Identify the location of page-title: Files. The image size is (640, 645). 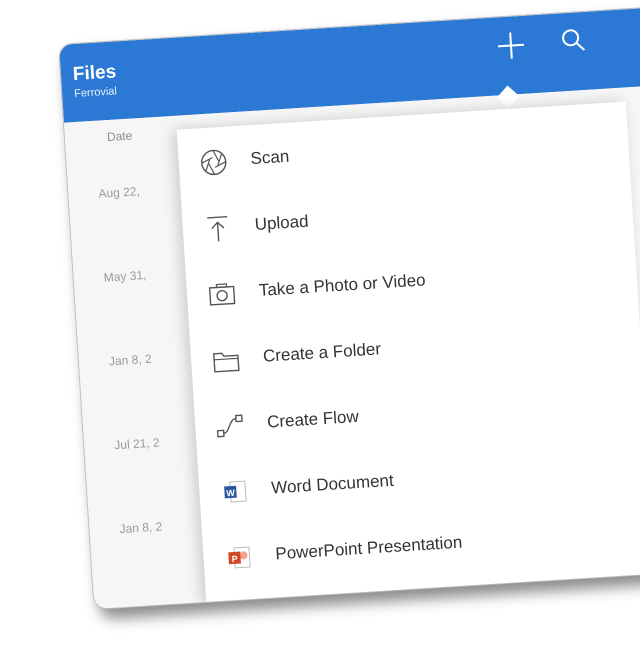
(94, 73).